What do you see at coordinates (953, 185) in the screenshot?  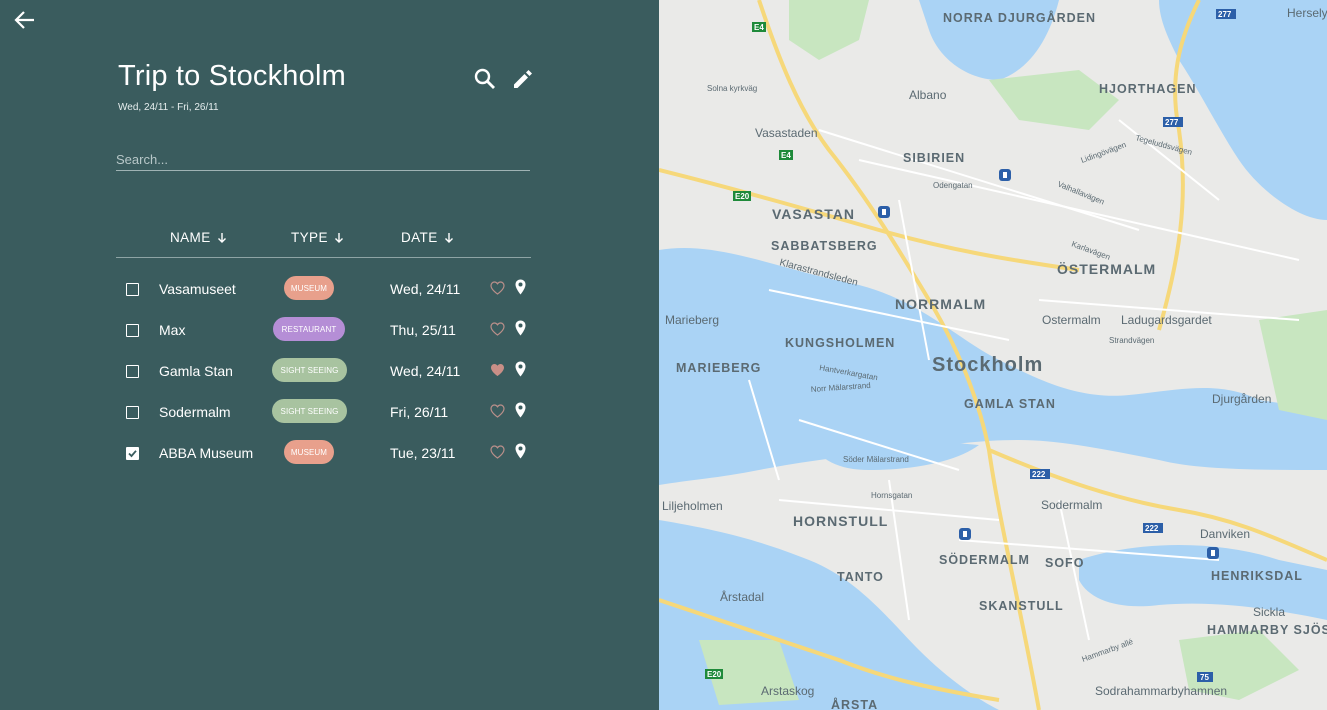 I see `street-label: Odengatan` at bounding box center [953, 185].